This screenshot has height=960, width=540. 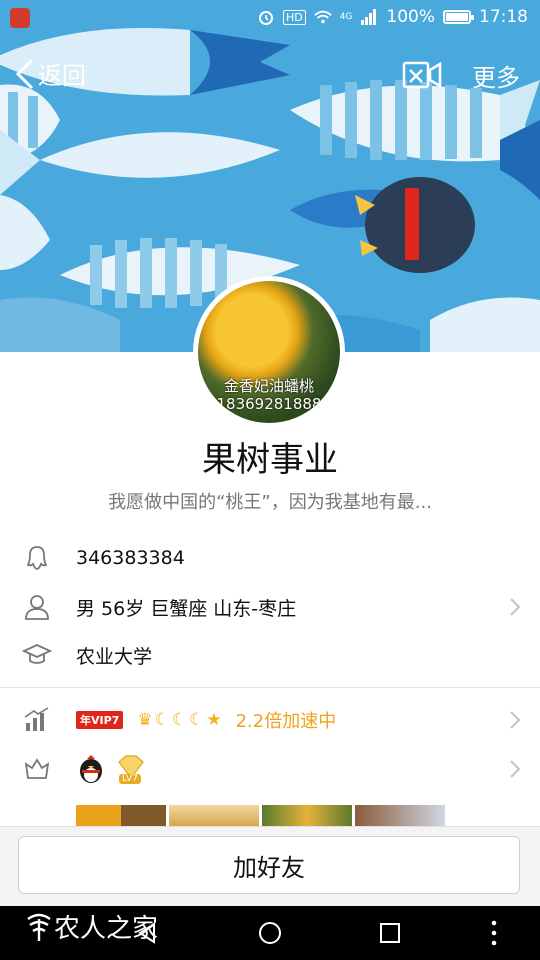 I want to click on section-divider, so click(x=270, y=687).